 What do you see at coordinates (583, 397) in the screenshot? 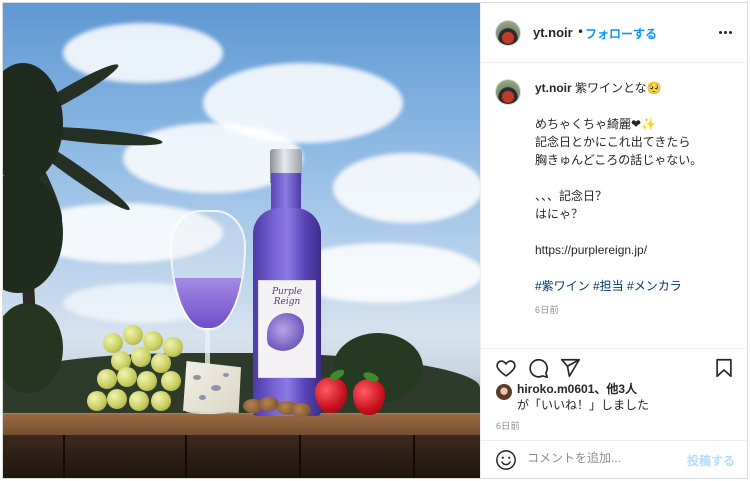
I see `likes-summary: hiroko.m0601、他3人 が「いいね！」しました` at bounding box center [583, 397].